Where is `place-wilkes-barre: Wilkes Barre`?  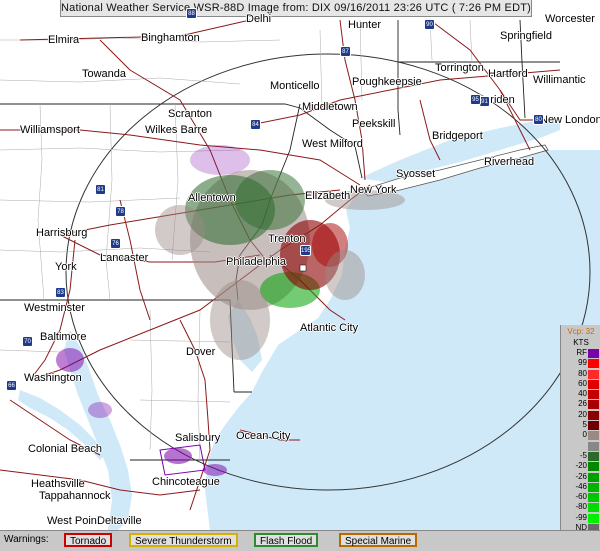
place-wilkes-barre: Wilkes Barre is located at coordinates (176, 130).